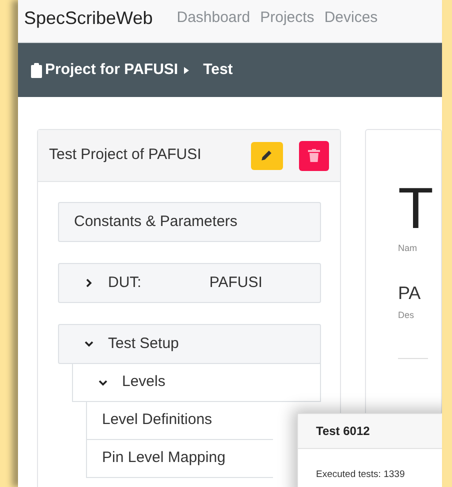  What do you see at coordinates (343, 431) in the screenshot?
I see `popup-title: Test 6012` at bounding box center [343, 431].